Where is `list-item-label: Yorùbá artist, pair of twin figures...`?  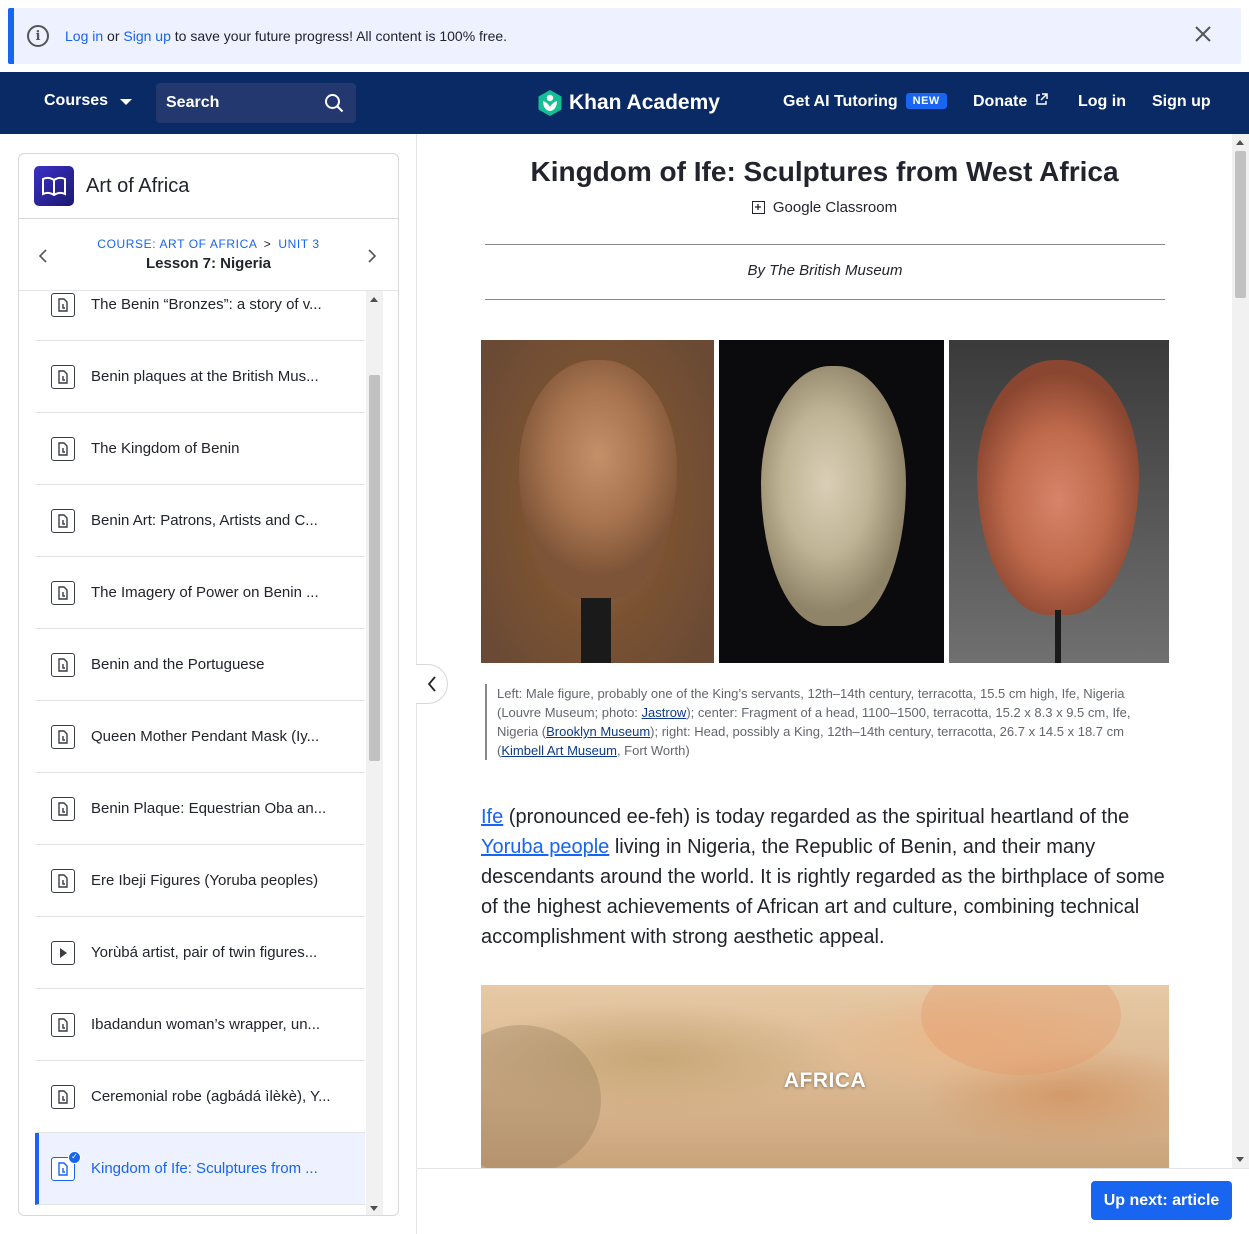
list-item-label: Yorùbá artist, pair of twin figures... is located at coordinates (204, 952).